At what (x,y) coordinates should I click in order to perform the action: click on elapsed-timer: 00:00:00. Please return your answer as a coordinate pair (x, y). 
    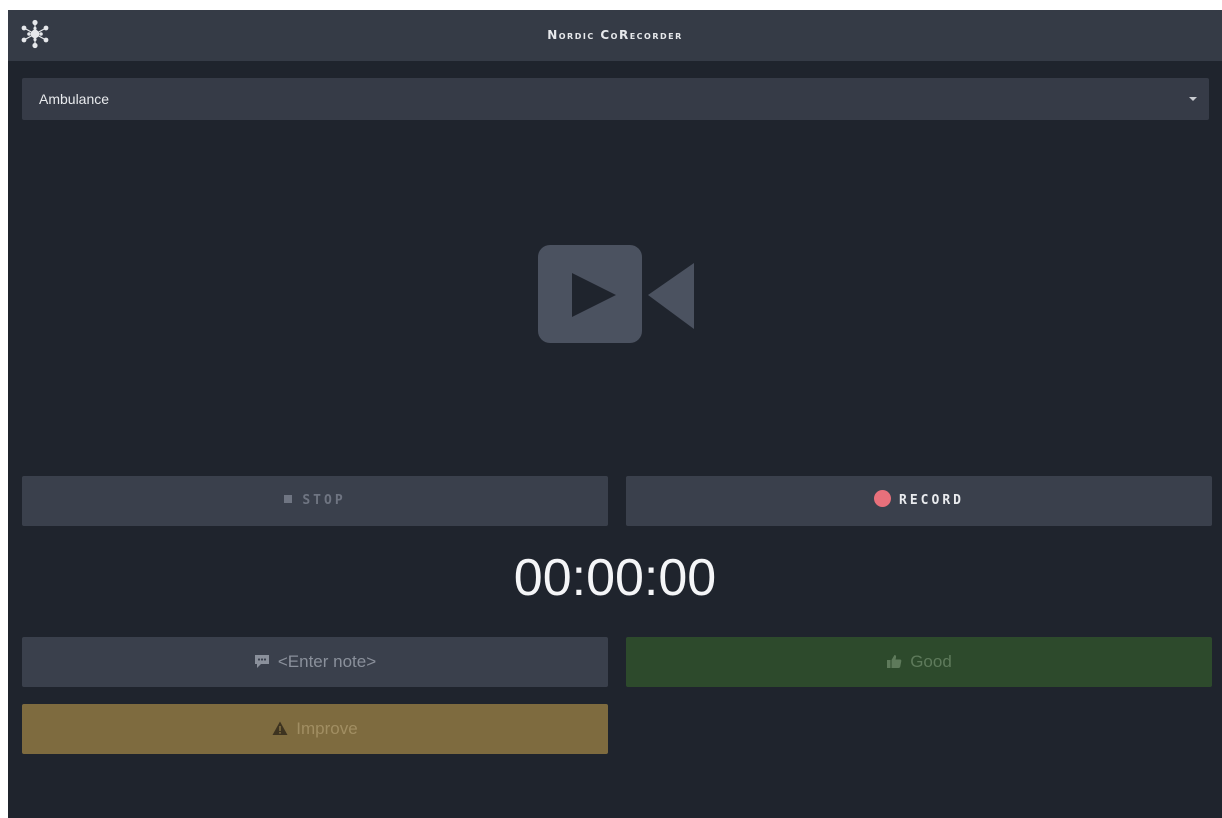
    Looking at the image, I should click on (615, 578).